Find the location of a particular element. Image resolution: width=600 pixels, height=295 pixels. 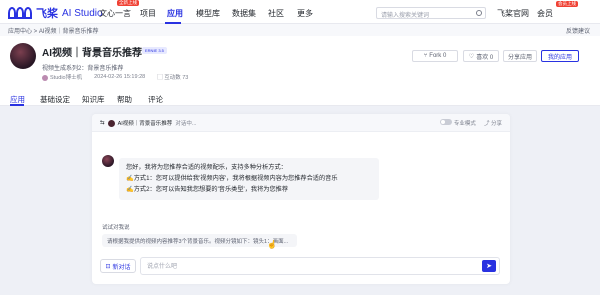

my-apps-button: 我的应用 is located at coordinates (560, 56).